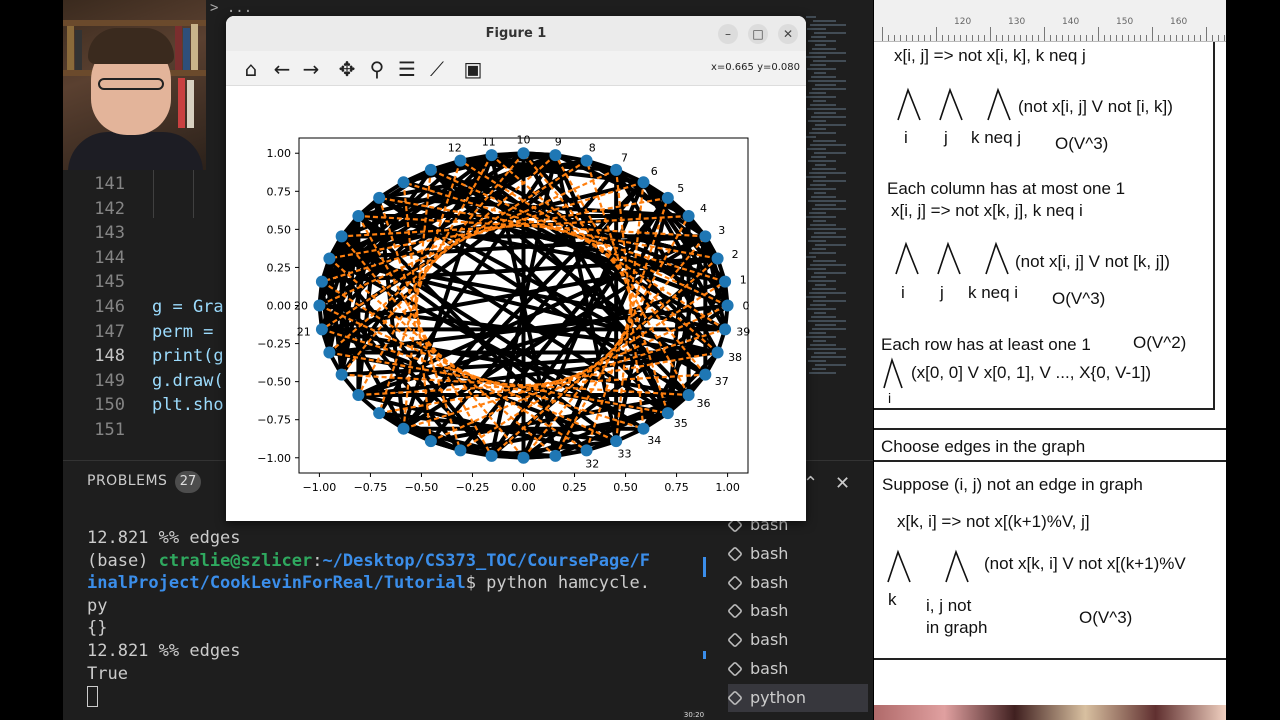 This screenshot has width=1280, height=720. What do you see at coordinates (109, 356) in the screenshot?
I see `line-number: 148` at bounding box center [109, 356].